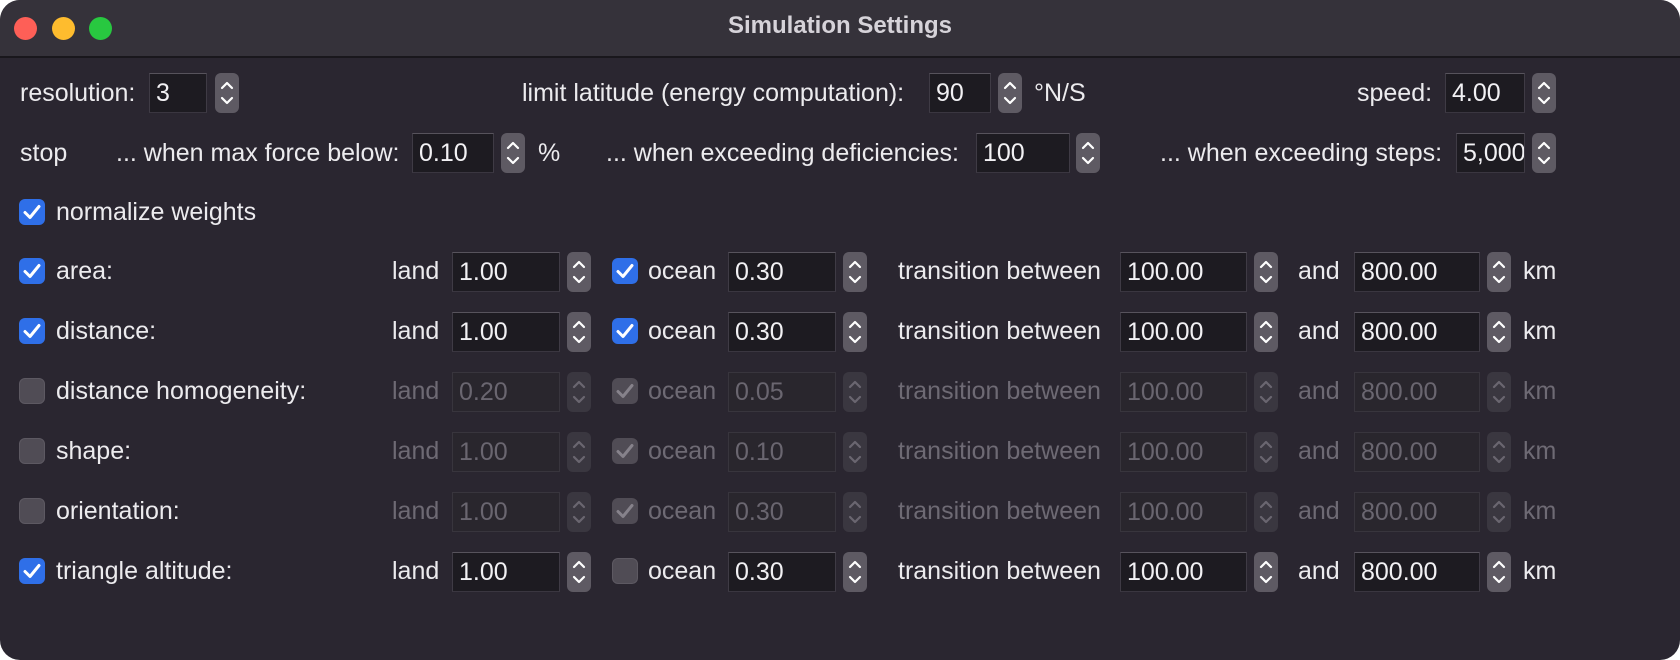 This screenshot has height=660, width=1680. What do you see at coordinates (94, 451) in the screenshot?
I see `weight-name-label: shape:` at bounding box center [94, 451].